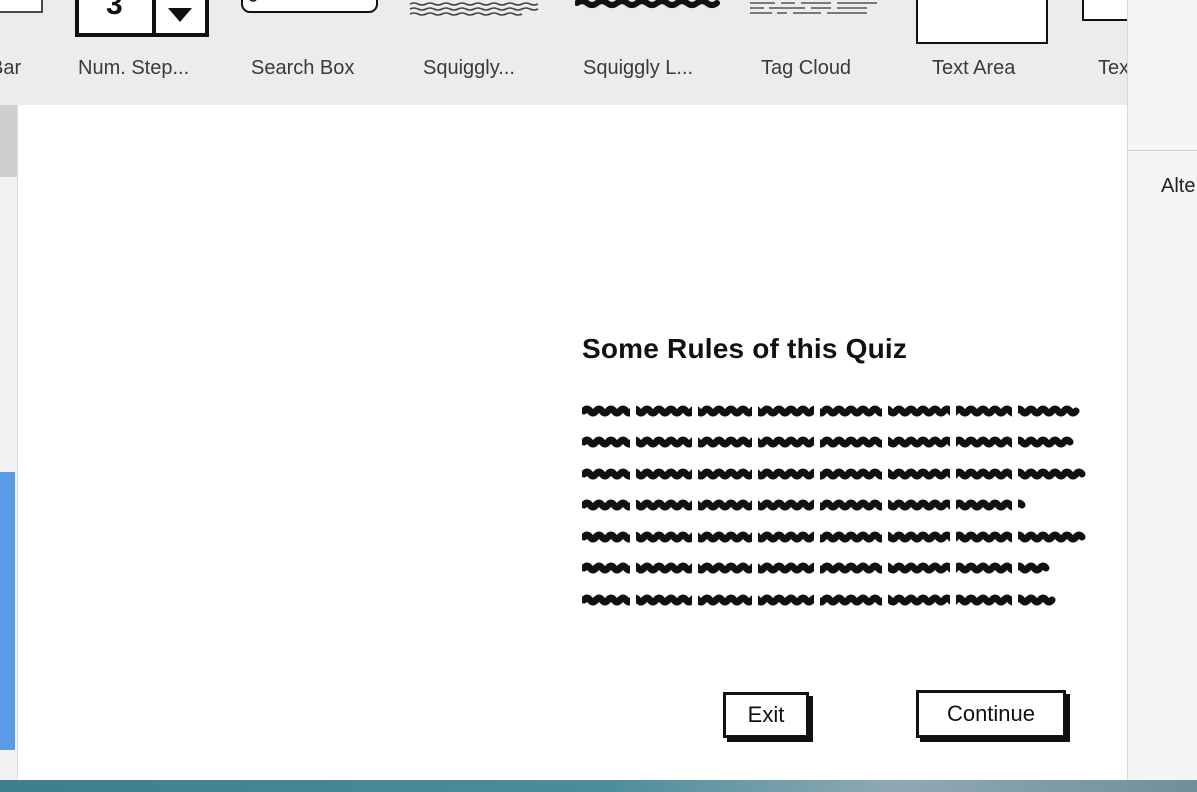 Image resolution: width=1197 pixels, height=792 pixels. I want to click on library-item-label: Tex, so click(1112, 68).